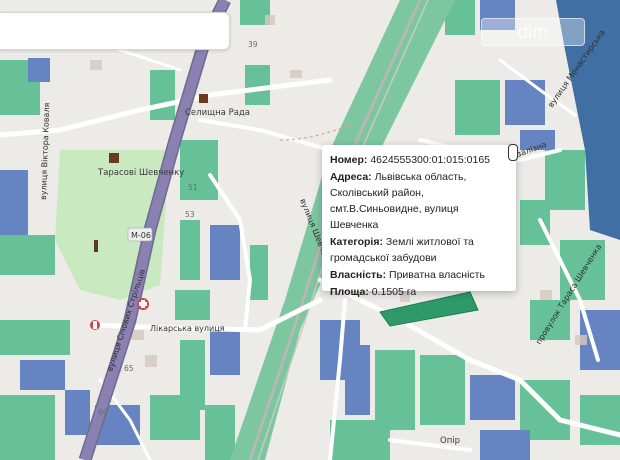 The height and width of the screenshot is (460, 620). I want to click on field-value: 4624555300:01:015:0165, so click(430, 160).